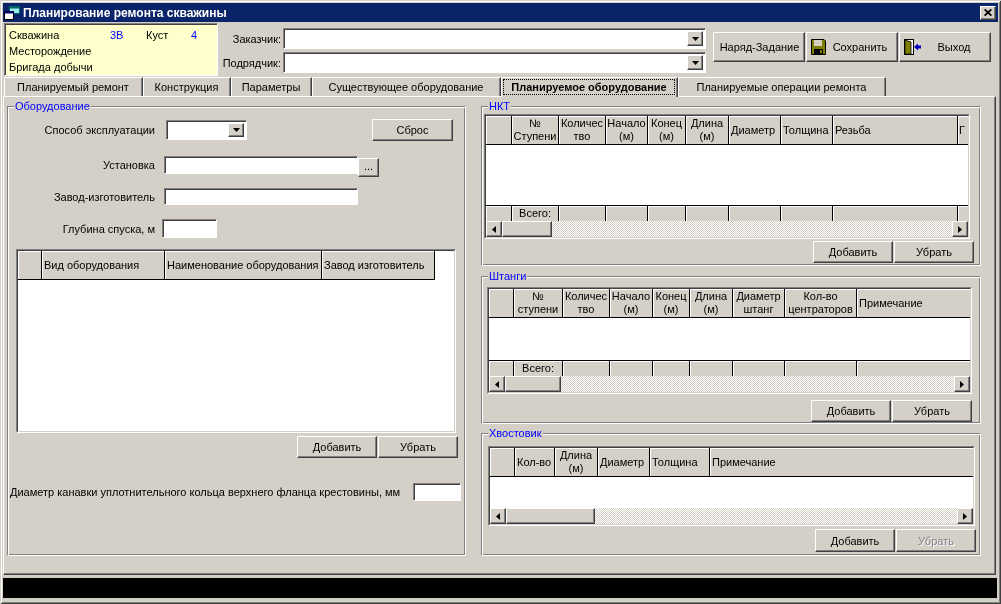 Image resolution: width=1001 pixels, height=604 pixels. I want to click on well-label: Скважина, so click(34, 35).